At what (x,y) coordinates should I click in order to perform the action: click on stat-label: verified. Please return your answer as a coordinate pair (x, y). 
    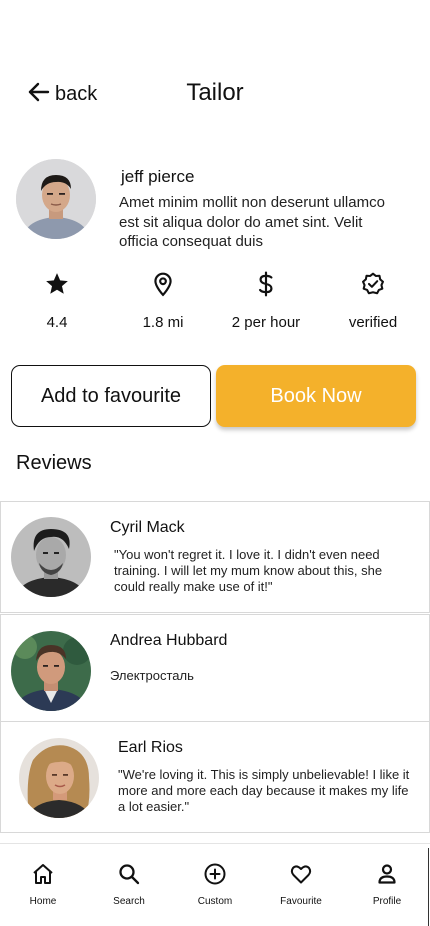
    Looking at the image, I should click on (373, 322).